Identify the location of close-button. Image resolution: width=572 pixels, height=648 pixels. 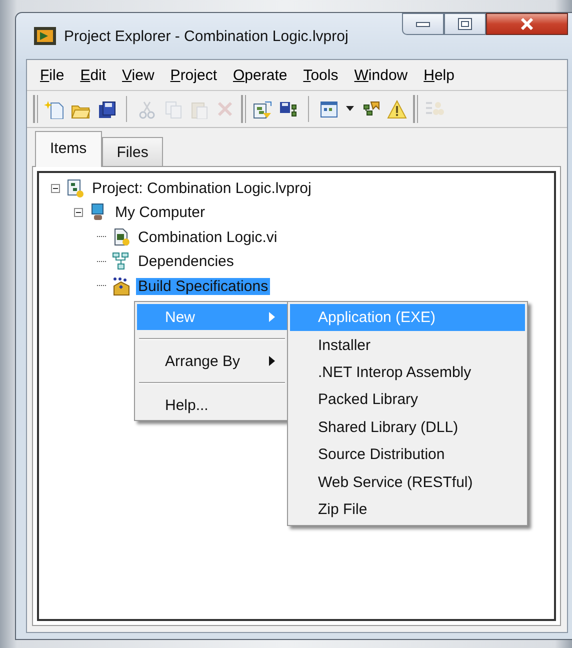
(527, 24).